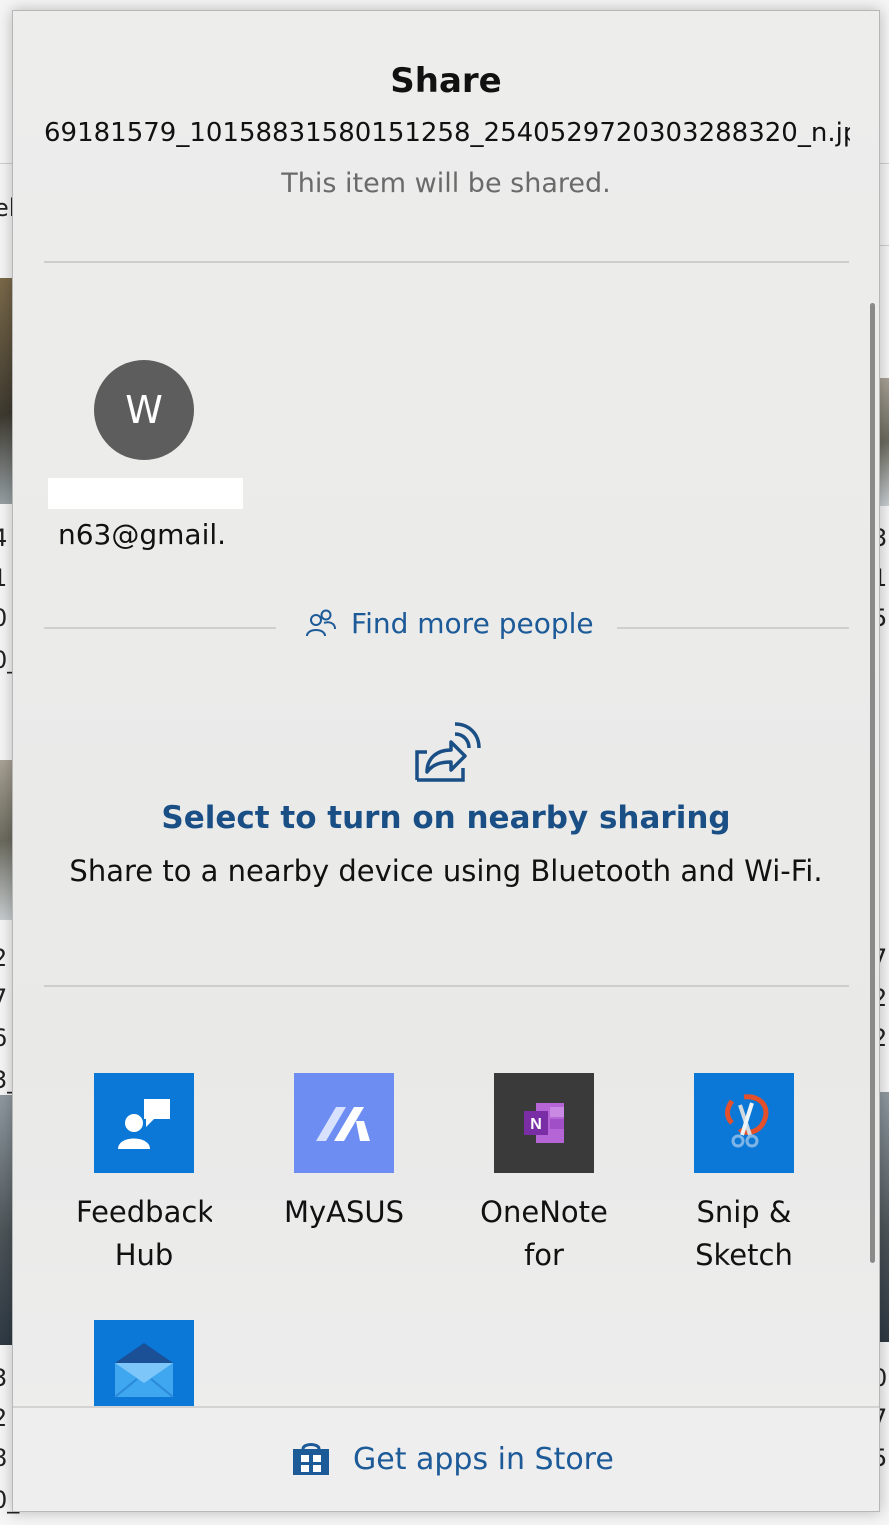 The height and width of the screenshot is (1525, 889). I want to click on find-more-people-button: Find more people, so click(449, 623).